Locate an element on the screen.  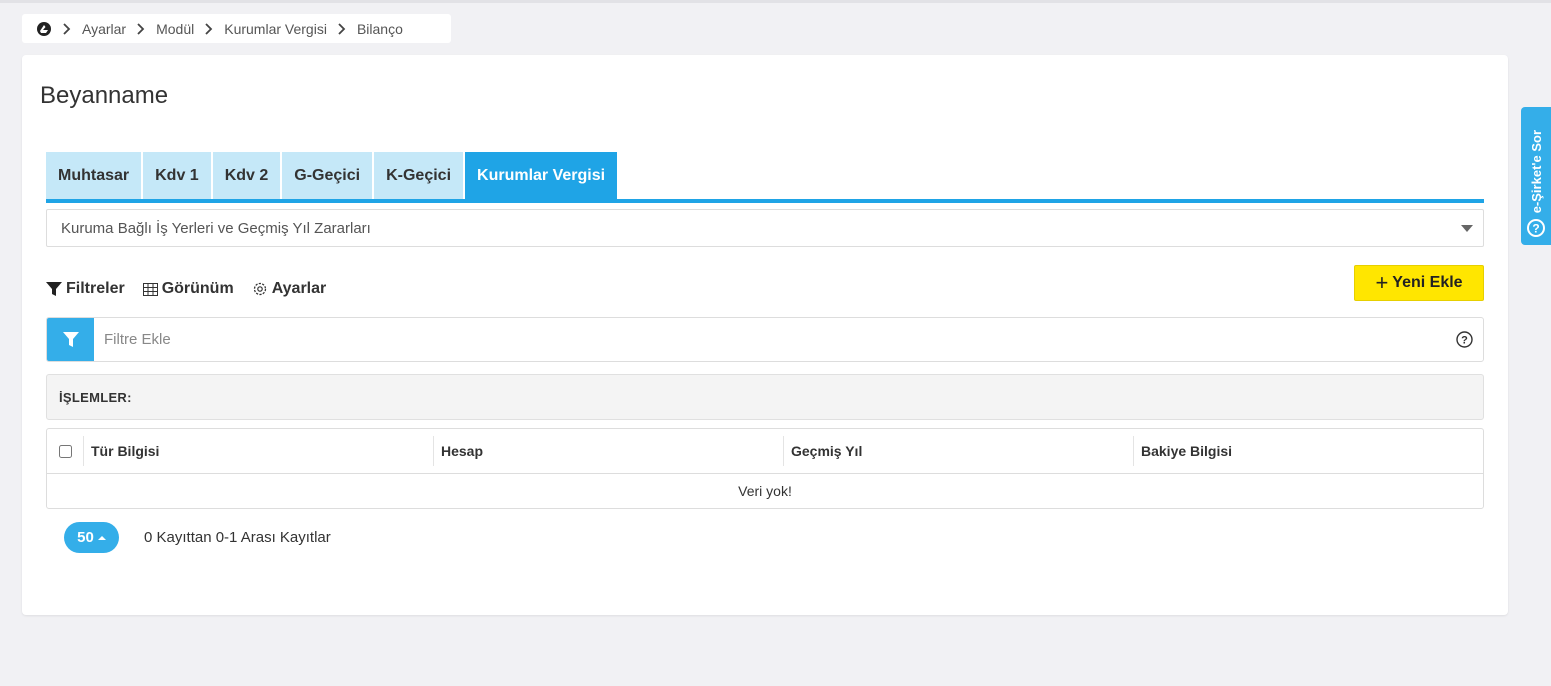
column-header-bakiye-bilgisi: Bakiye Bilgisi is located at coordinates (1308, 451).